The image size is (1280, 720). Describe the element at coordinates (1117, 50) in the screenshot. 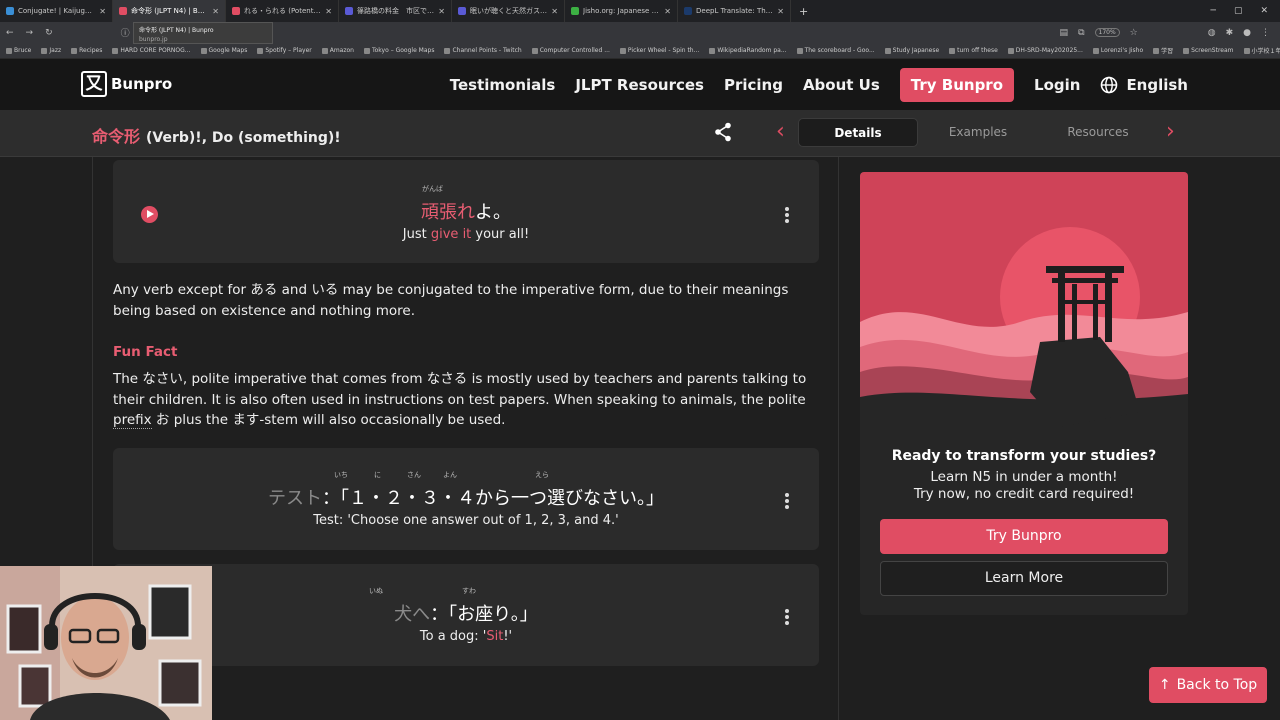

I see `bookmark-item: Lorenzi's Jisho` at that location.